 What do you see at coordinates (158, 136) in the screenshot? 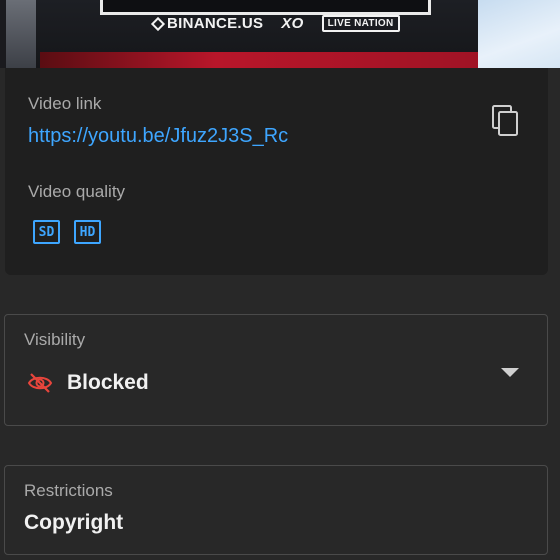
I see `video-link: https://youtu.be/Jfuz2J3S_Rc` at bounding box center [158, 136].